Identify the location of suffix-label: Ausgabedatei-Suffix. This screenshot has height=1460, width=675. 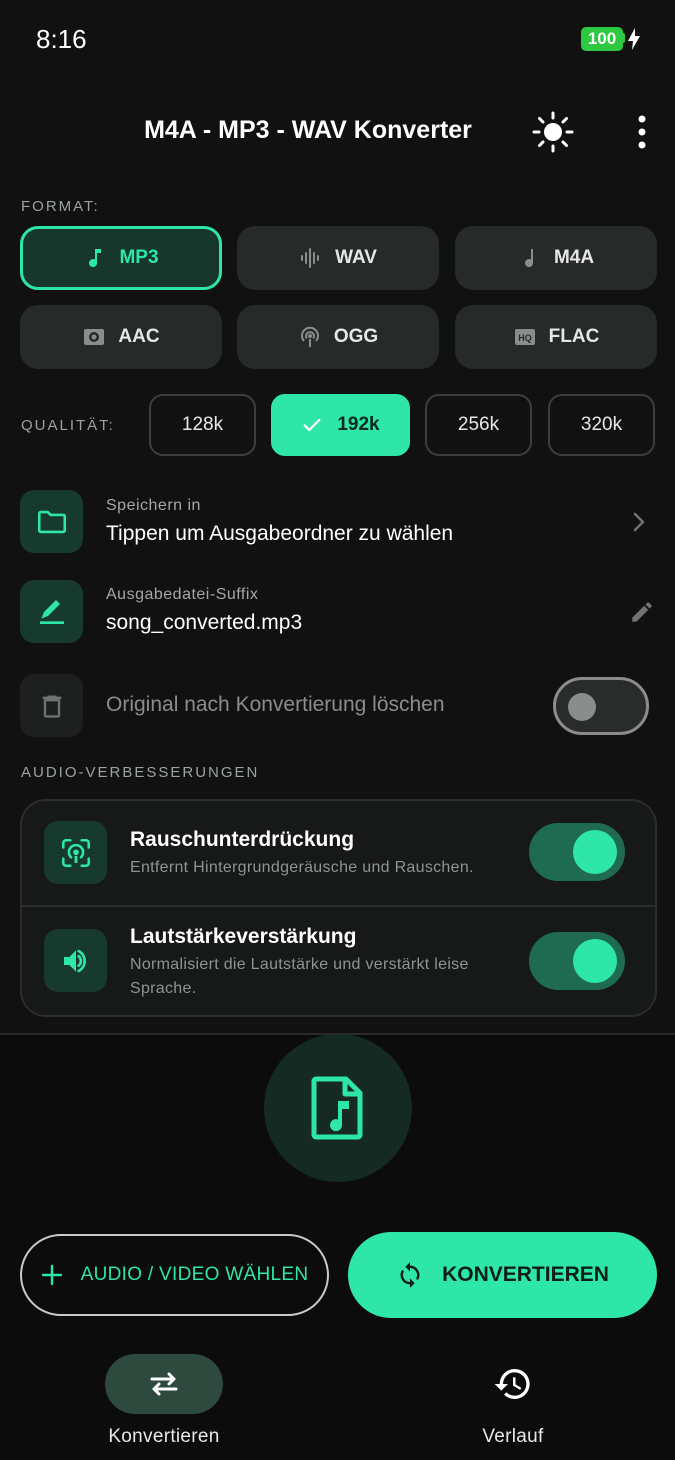
(182, 594).